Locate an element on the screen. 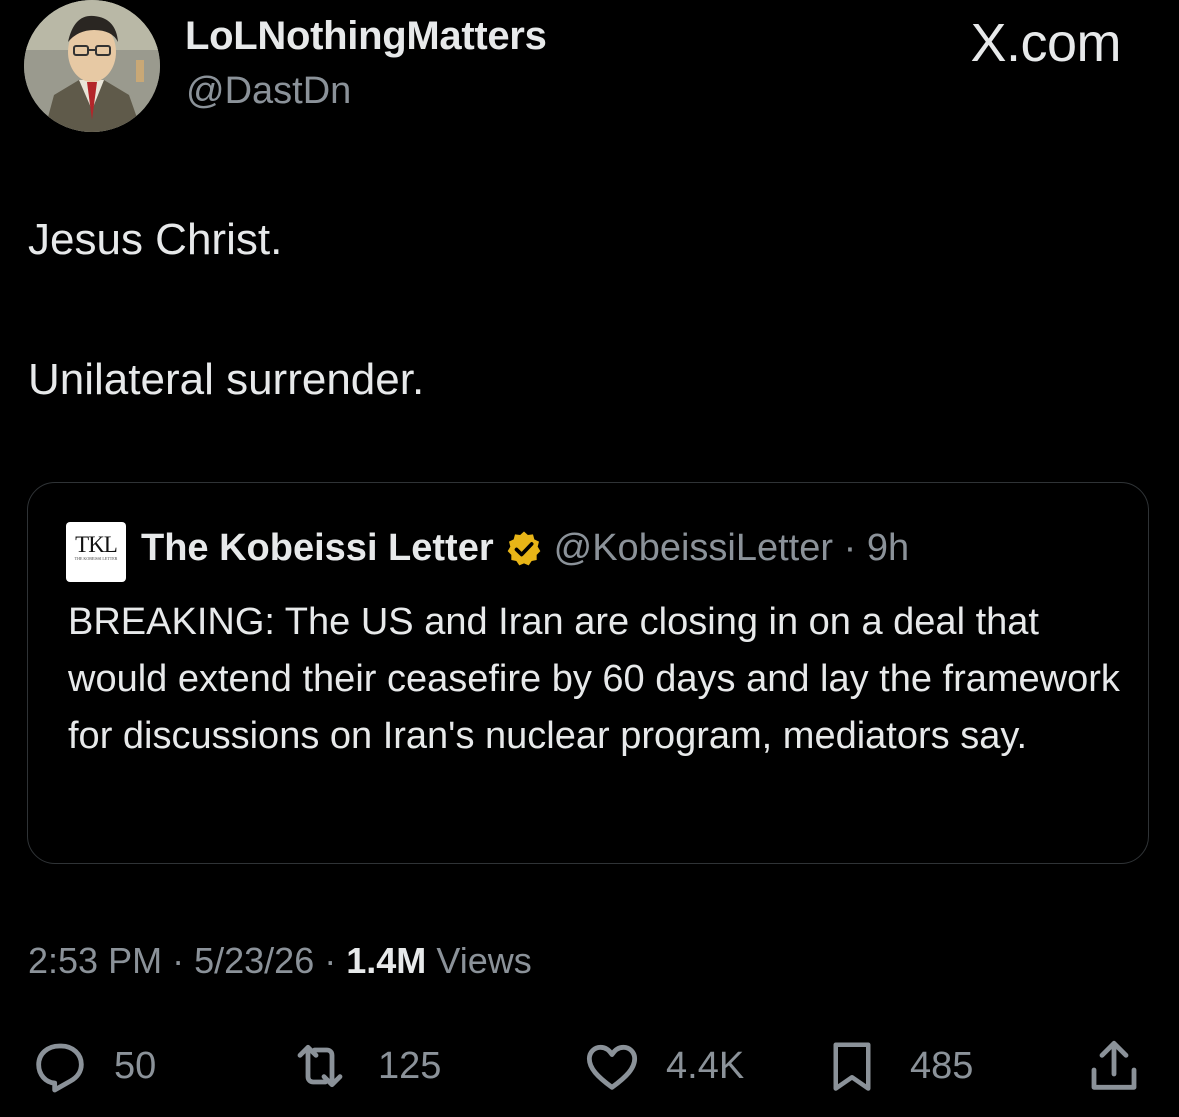 The image size is (1179, 1117). quoted-header: The Kobeissi Letter @KobeissiLetter · 9h is located at coordinates (525, 548).